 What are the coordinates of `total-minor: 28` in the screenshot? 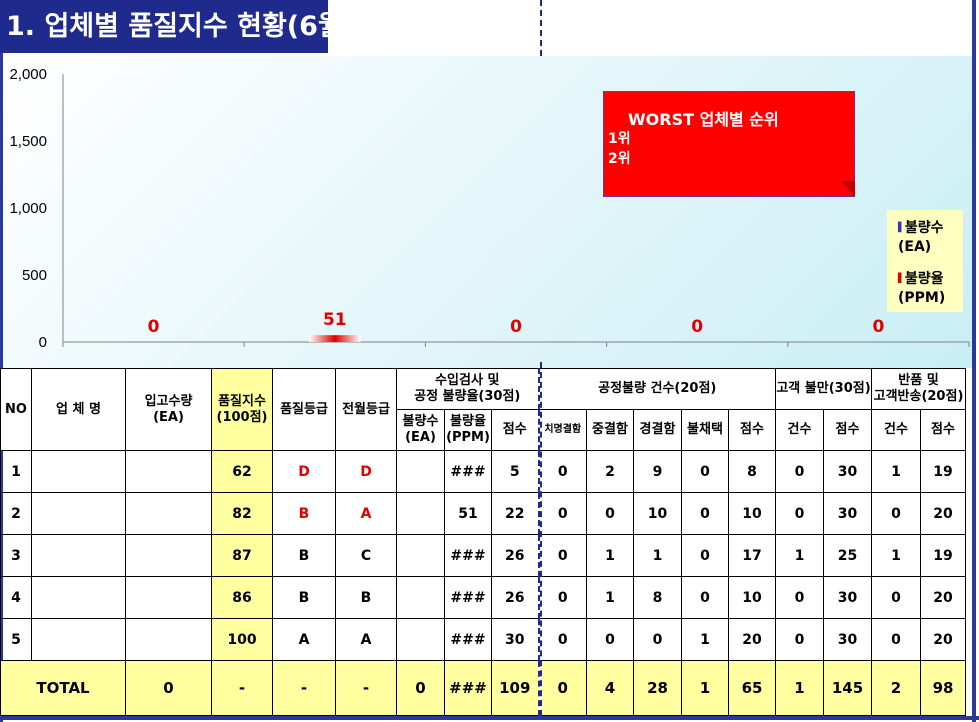 It's located at (657, 688).